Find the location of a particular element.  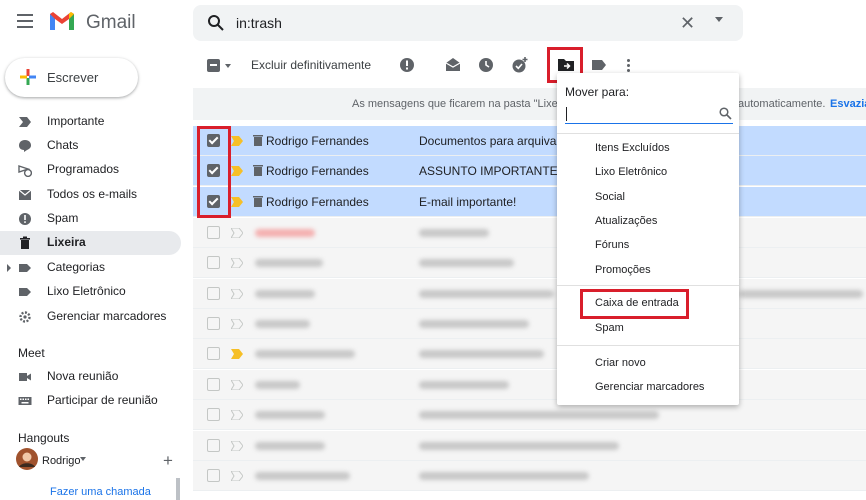

move-to-search-input is located at coordinates (649, 114).